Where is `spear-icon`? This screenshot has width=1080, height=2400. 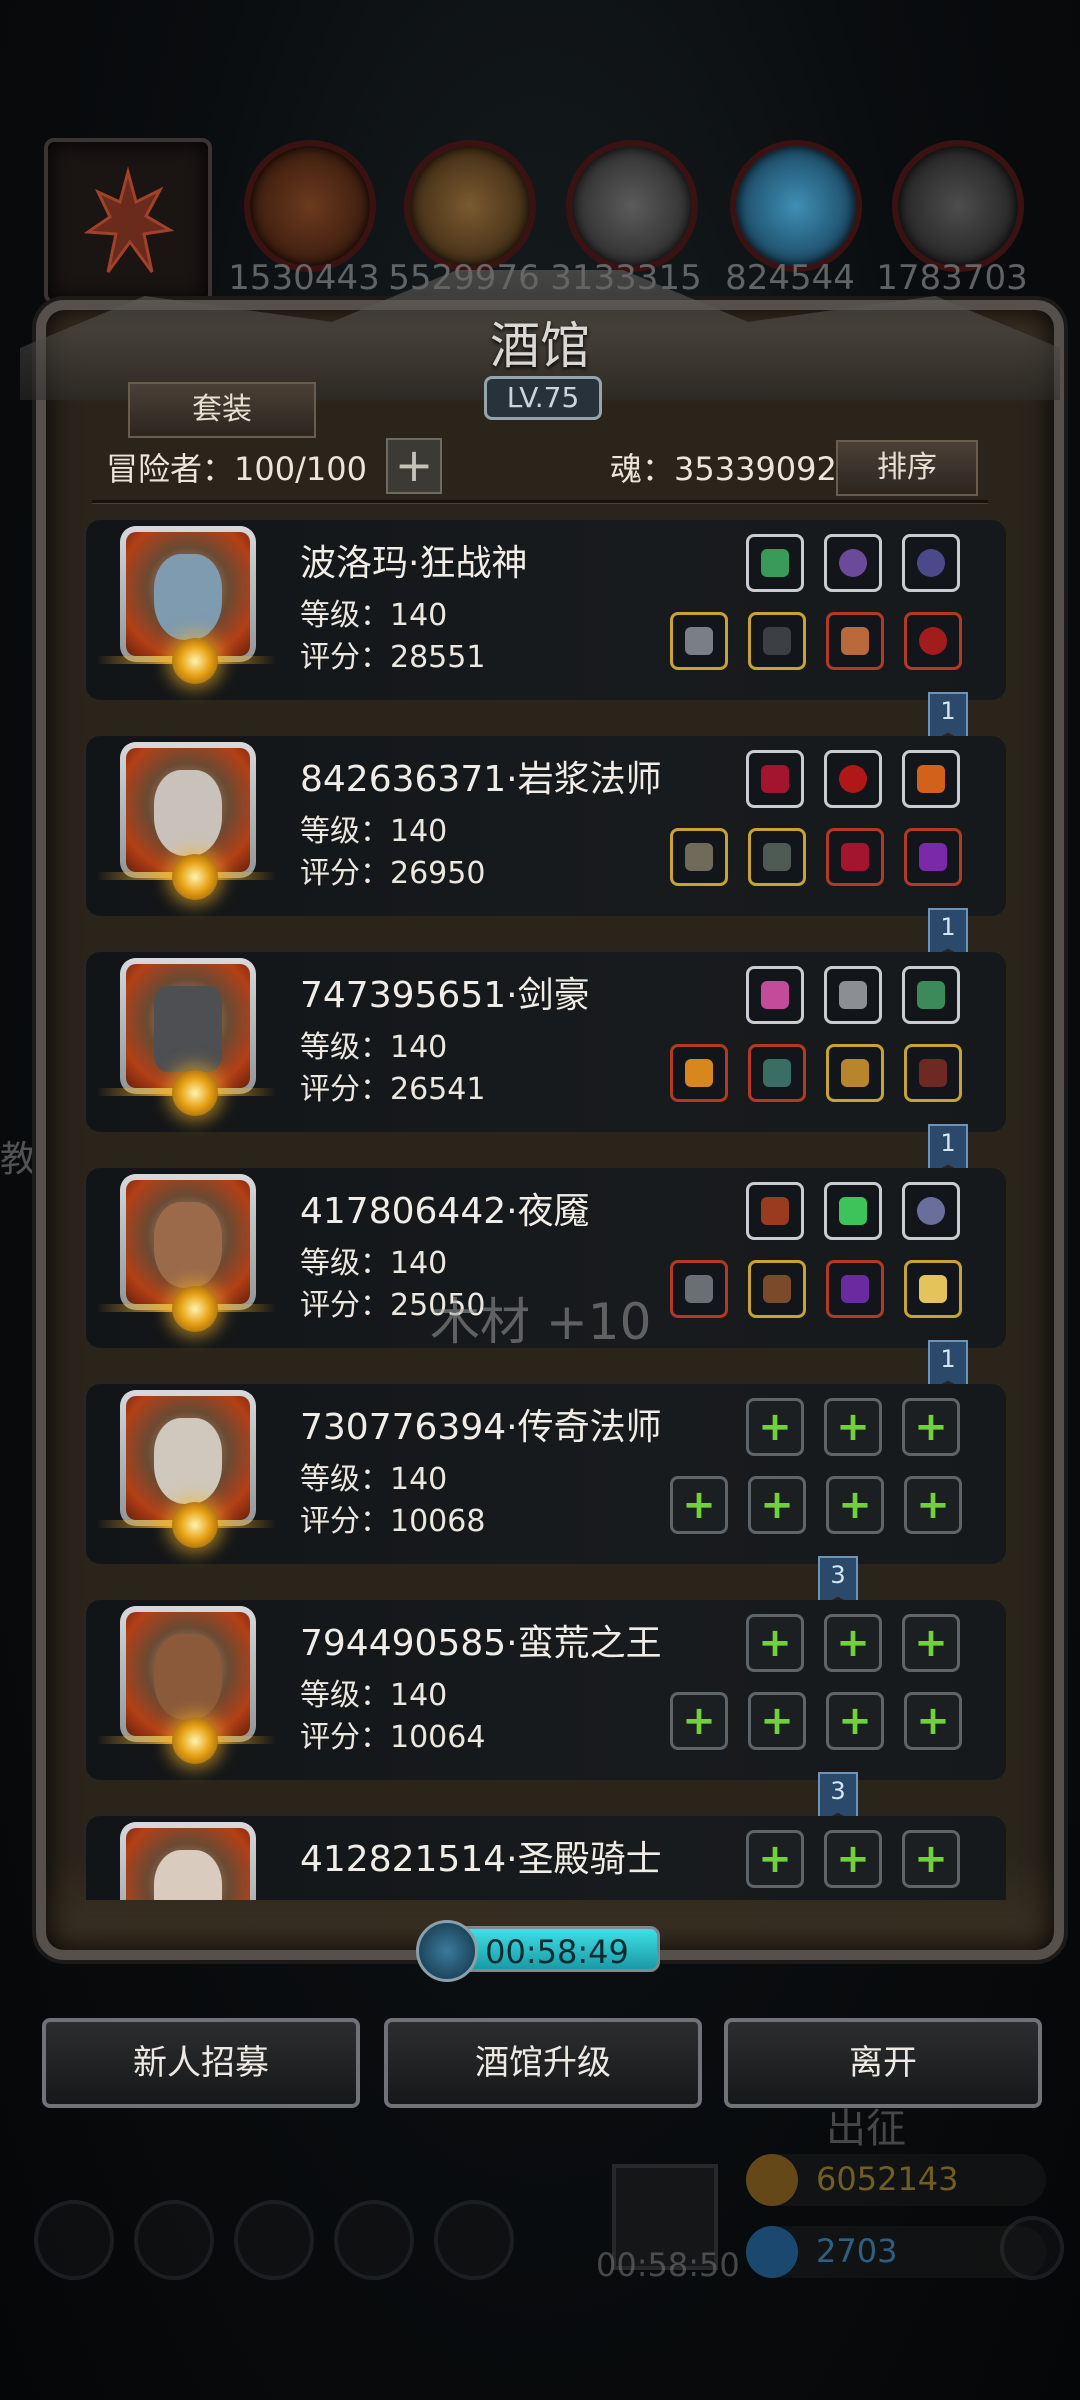 spear-icon is located at coordinates (699, 1073).